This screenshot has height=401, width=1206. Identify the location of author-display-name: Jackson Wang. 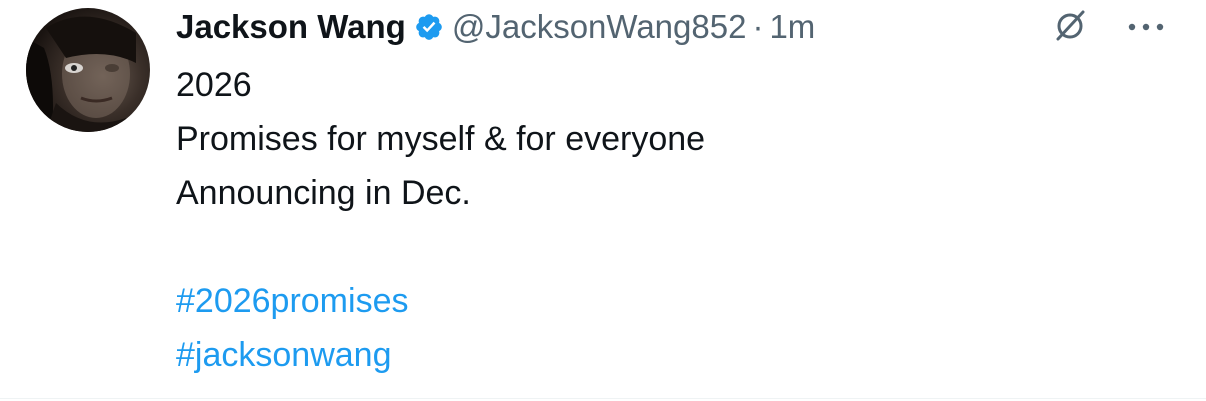
(291, 27).